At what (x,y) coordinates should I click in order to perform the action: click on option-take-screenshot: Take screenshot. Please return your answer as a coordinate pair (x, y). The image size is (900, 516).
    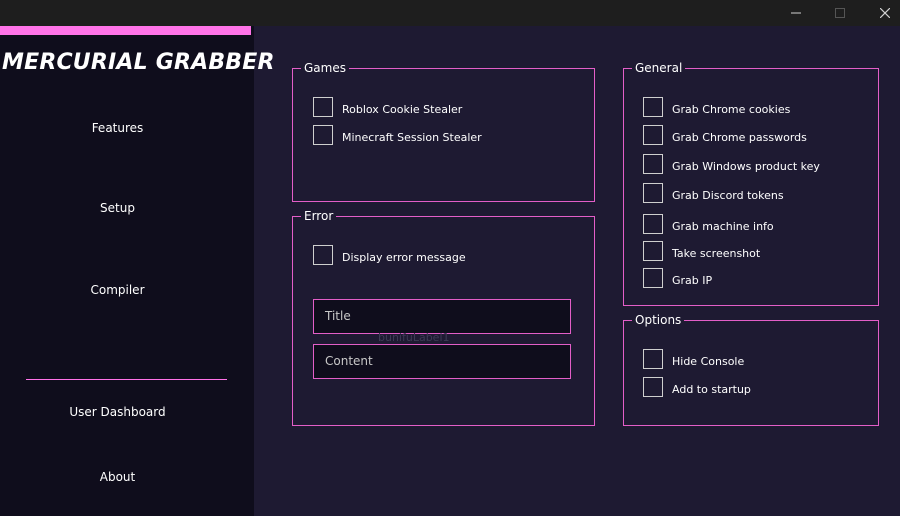
    Looking at the image, I should click on (701, 251).